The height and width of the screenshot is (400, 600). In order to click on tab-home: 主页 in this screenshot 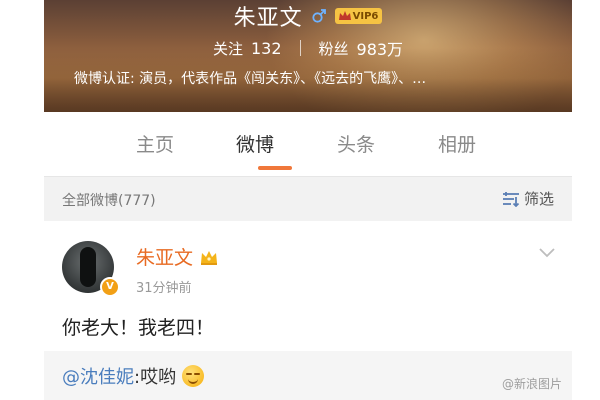, I will do `click(155, 143)`.